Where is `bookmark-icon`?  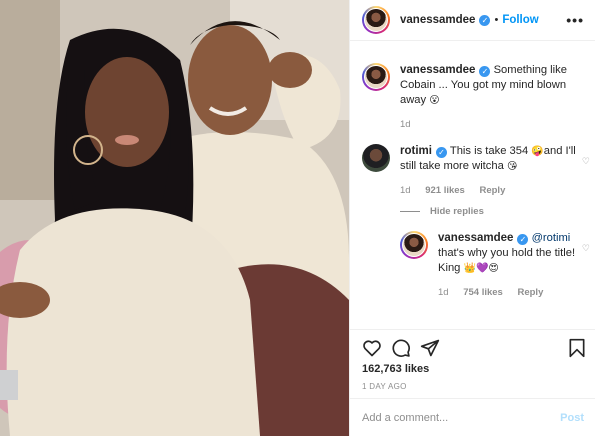 bookmark-icon is located at coordinates (577, 348).